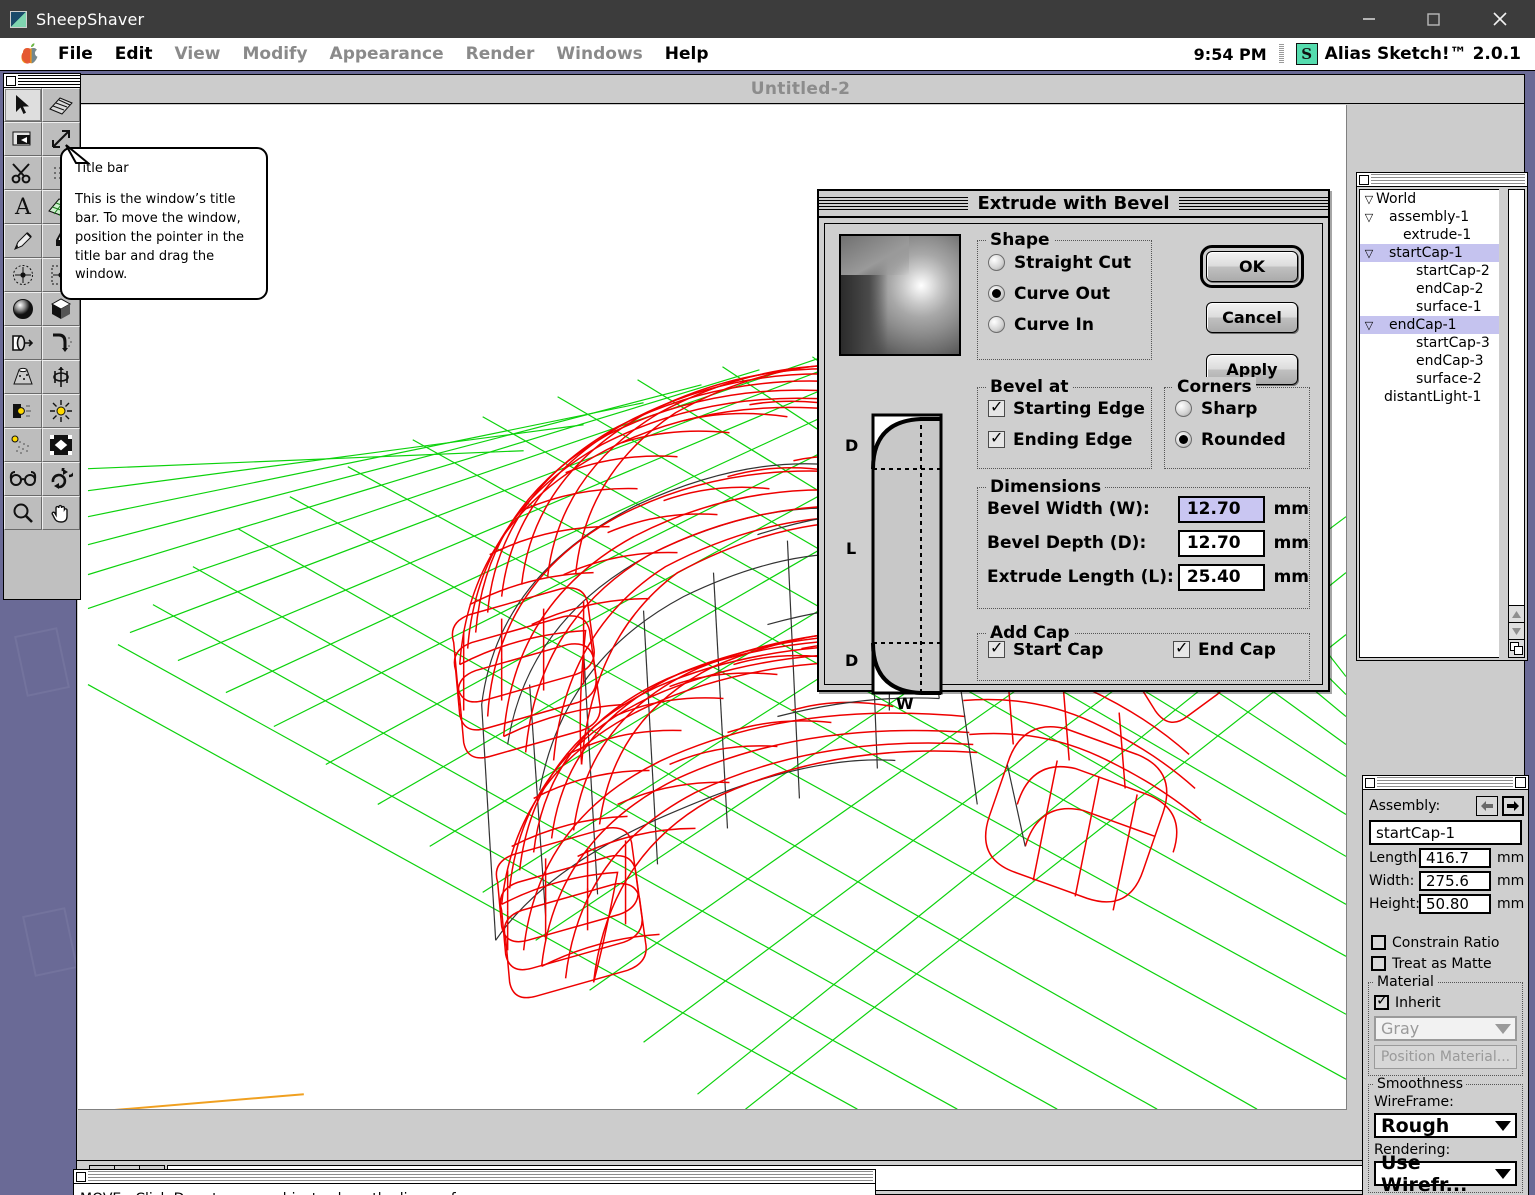 The width and height of the screenshot is (1535, 1195). I want to click on message-window-grip, so click(474, 1177).